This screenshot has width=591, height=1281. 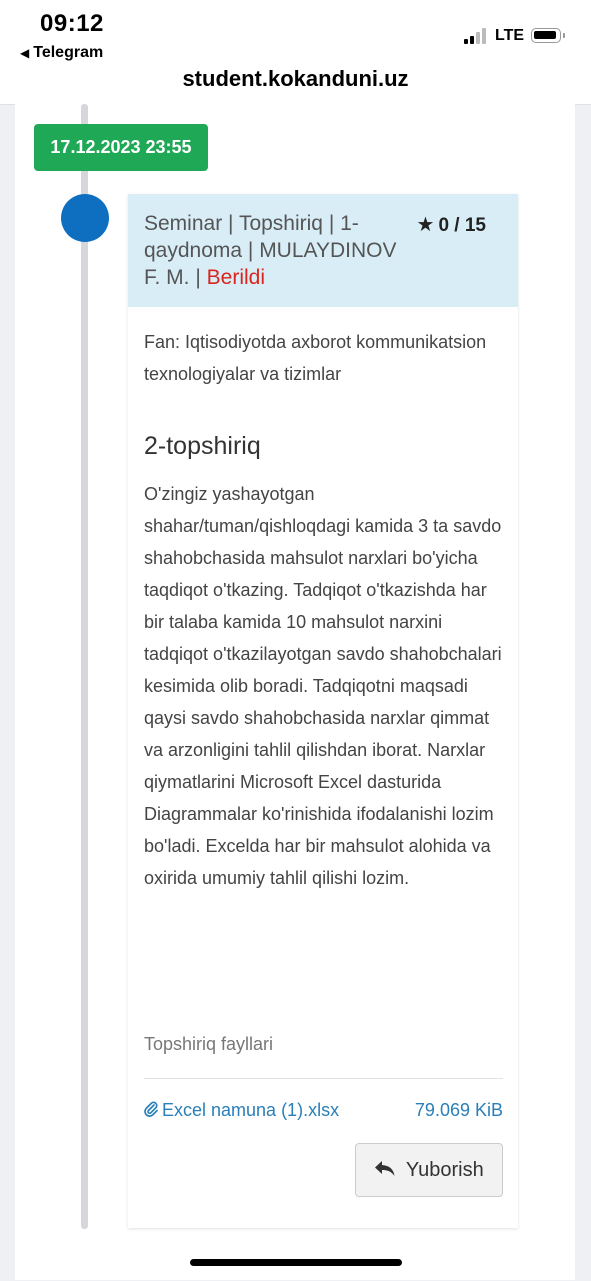 What do you see at coordinates (85, 218) in the screenshot?
I see `timeline-dot` at bounding box center [85, 218].